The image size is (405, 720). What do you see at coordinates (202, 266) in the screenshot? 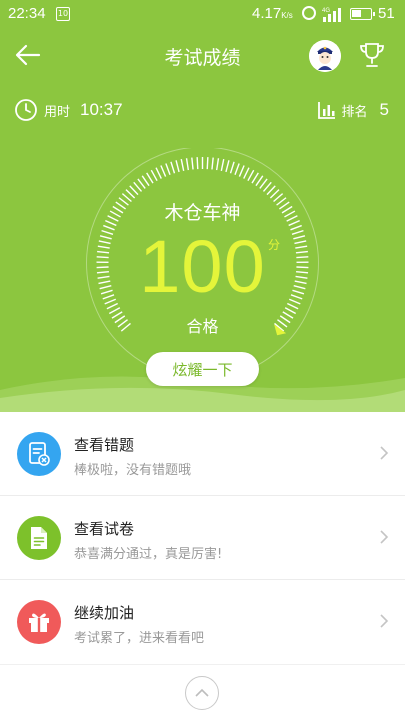
I see `score-value: 100` at bounding box center [202, 266].